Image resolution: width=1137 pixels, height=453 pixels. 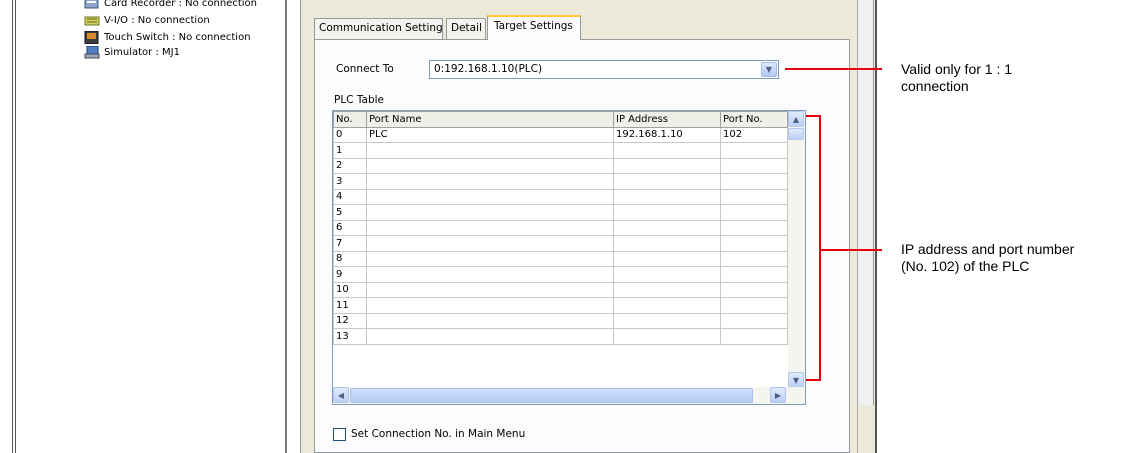 I want to click on tab-label: Target Settings, so click(x=533, y=26).